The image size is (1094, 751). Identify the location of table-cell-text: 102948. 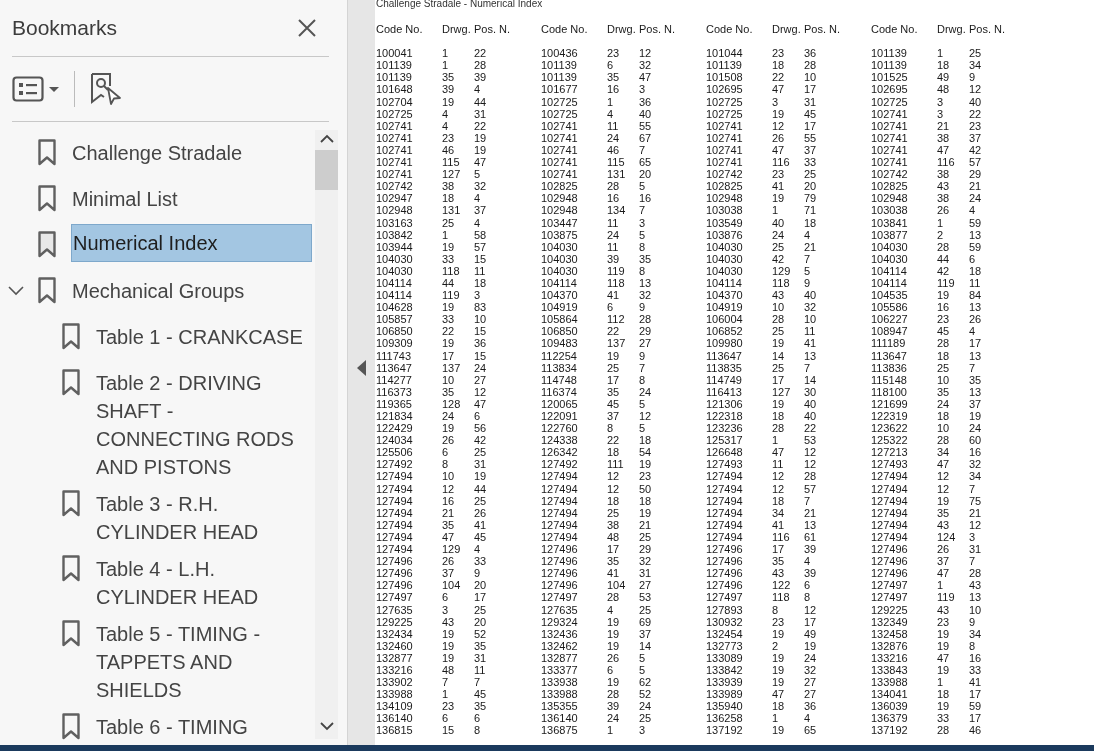
(395, 210).